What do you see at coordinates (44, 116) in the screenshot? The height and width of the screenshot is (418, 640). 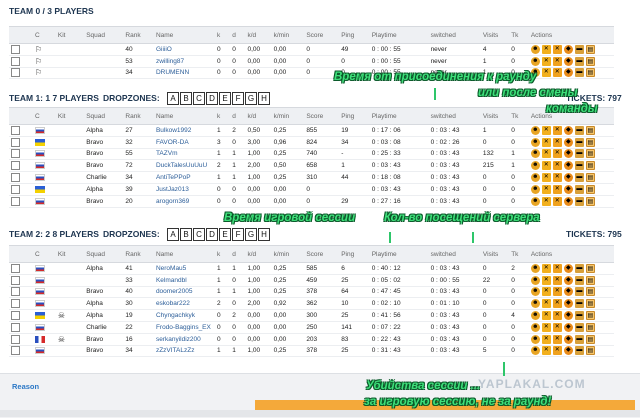 I see `column-header-c: C` at bounding box center [44, 116].